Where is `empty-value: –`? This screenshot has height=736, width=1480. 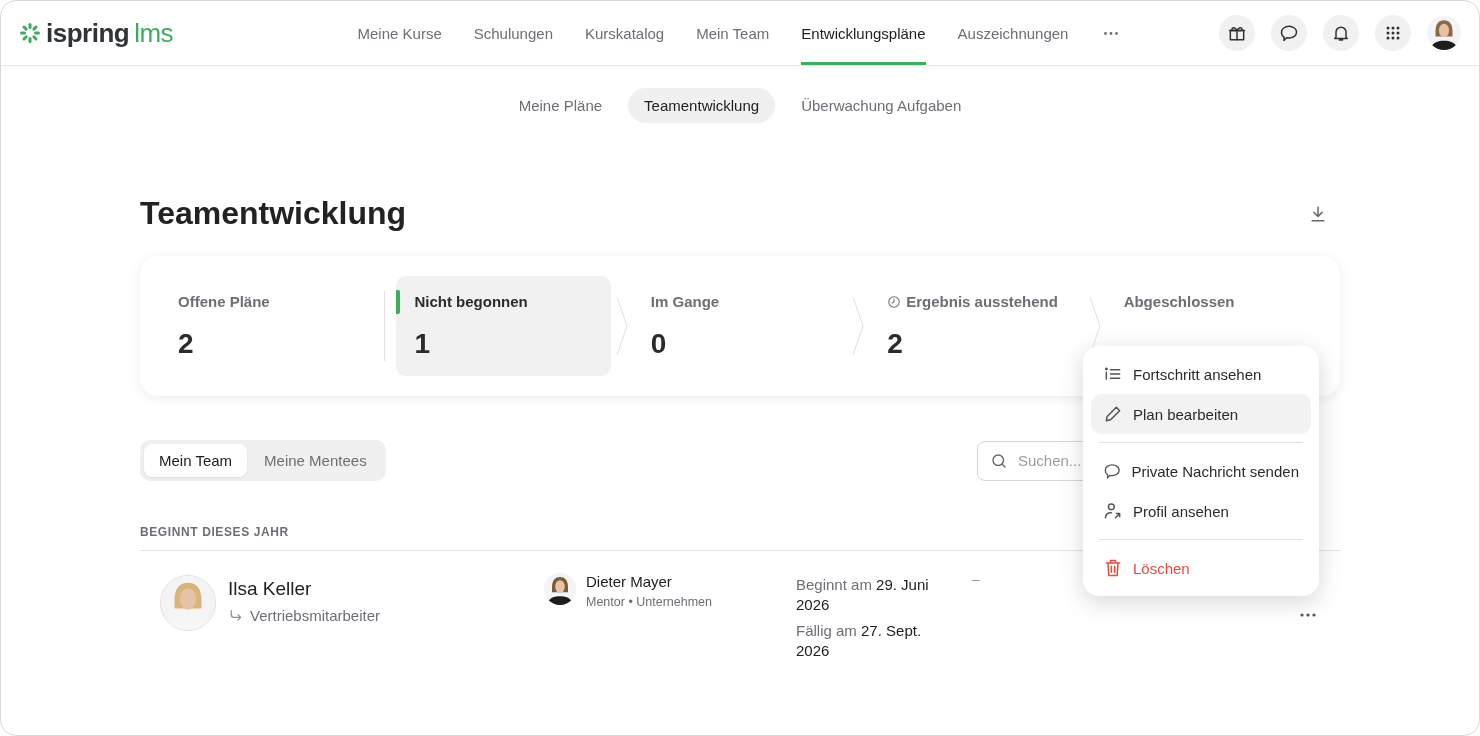
empty-value: – is located at coordinates (976, 579).